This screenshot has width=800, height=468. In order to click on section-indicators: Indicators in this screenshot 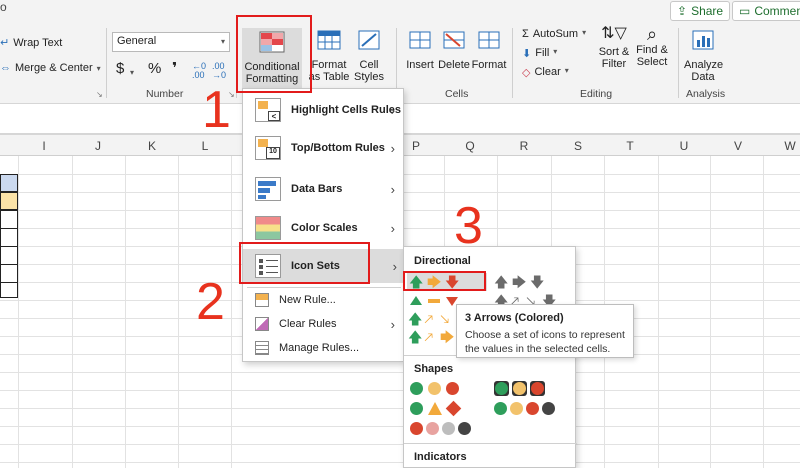, I will do `click(440, 457)`.